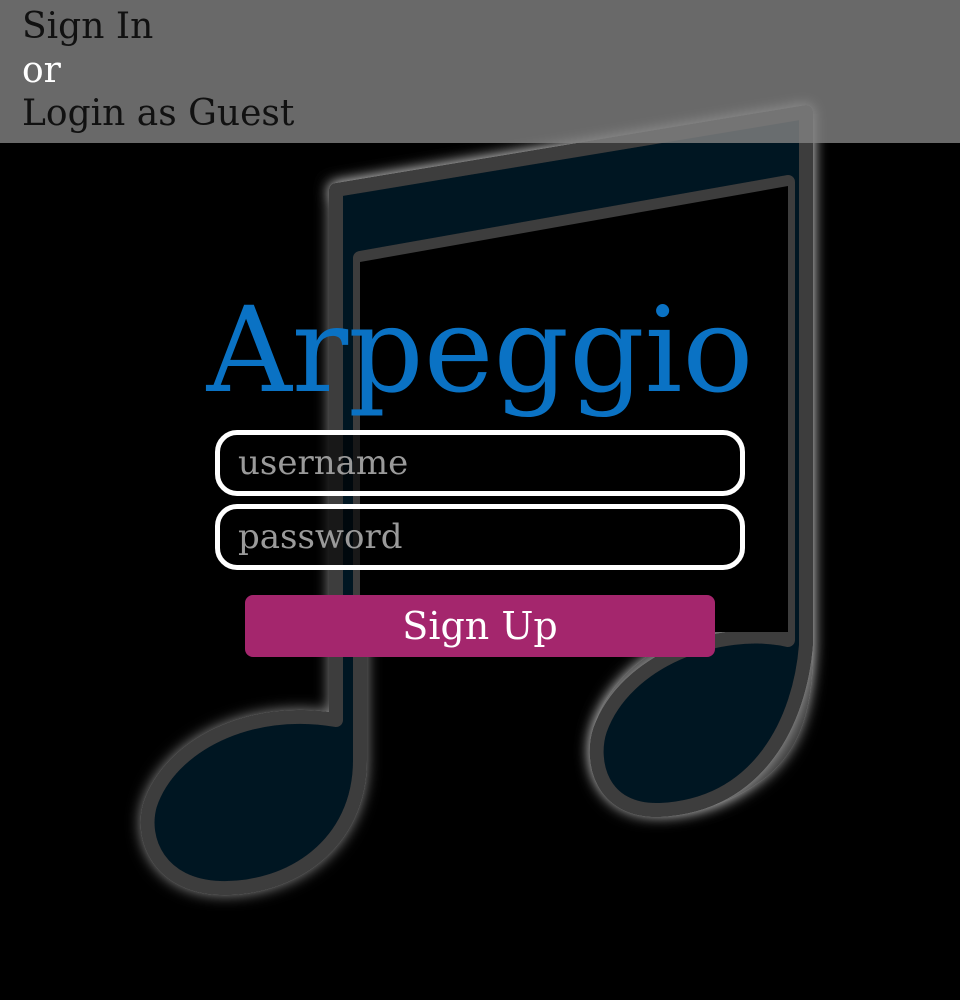 The width and height of the screenshot is (960, 1000). What do you see at coordinates (480, 71) in the screenshot?
I see `top-nav-bar: Sign In or Login as Guest` at bounding box center [480, 71].